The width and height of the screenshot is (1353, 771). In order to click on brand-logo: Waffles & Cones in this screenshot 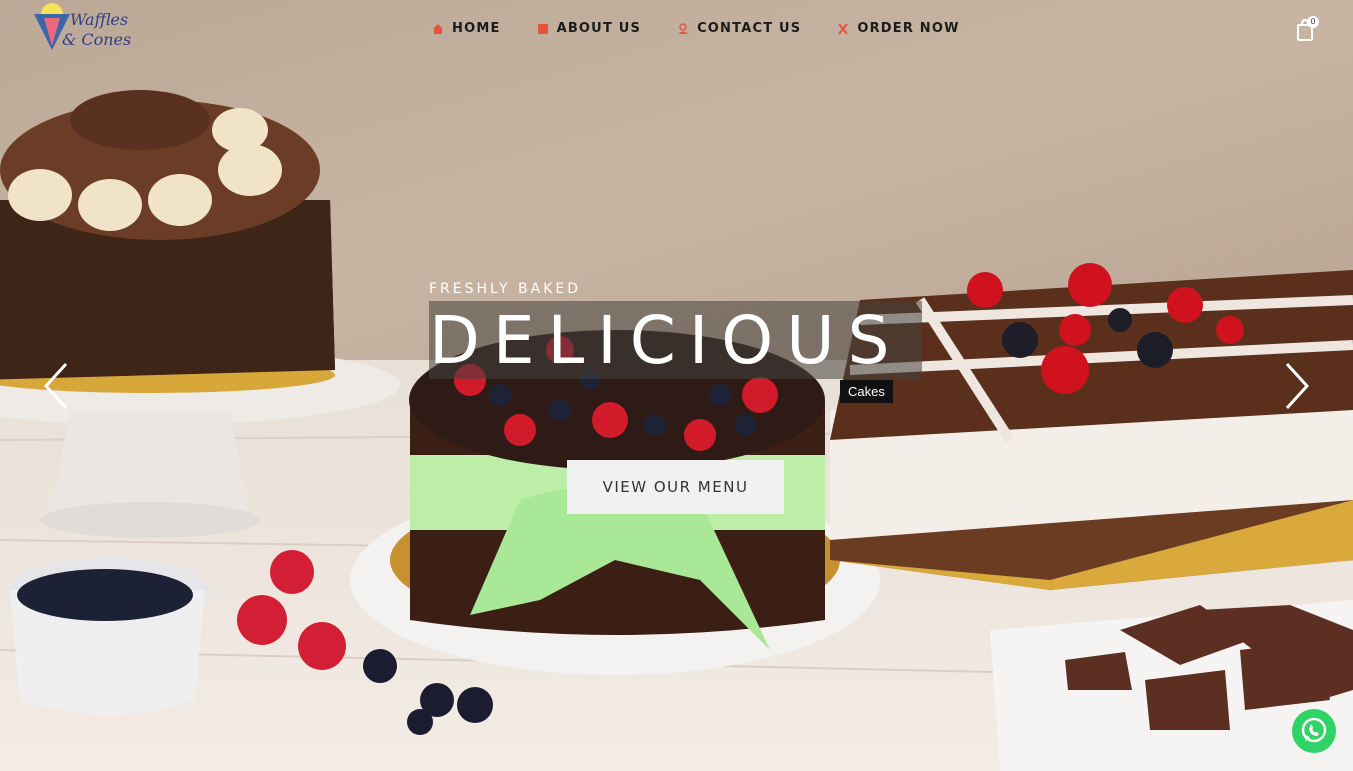, I will do `click(85, 29)`.